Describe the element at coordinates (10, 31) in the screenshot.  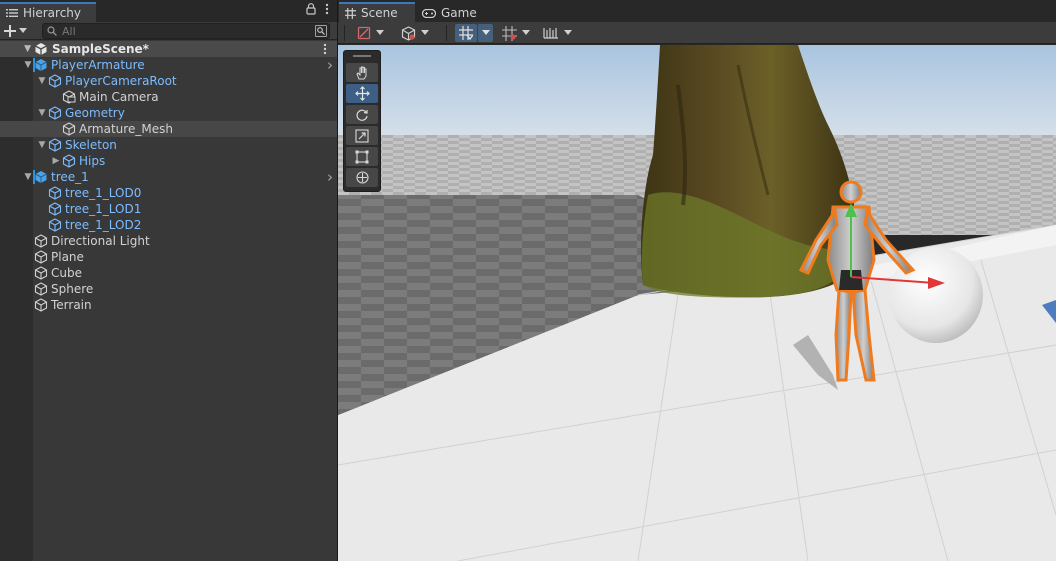
I see `plus-icon` at that location.